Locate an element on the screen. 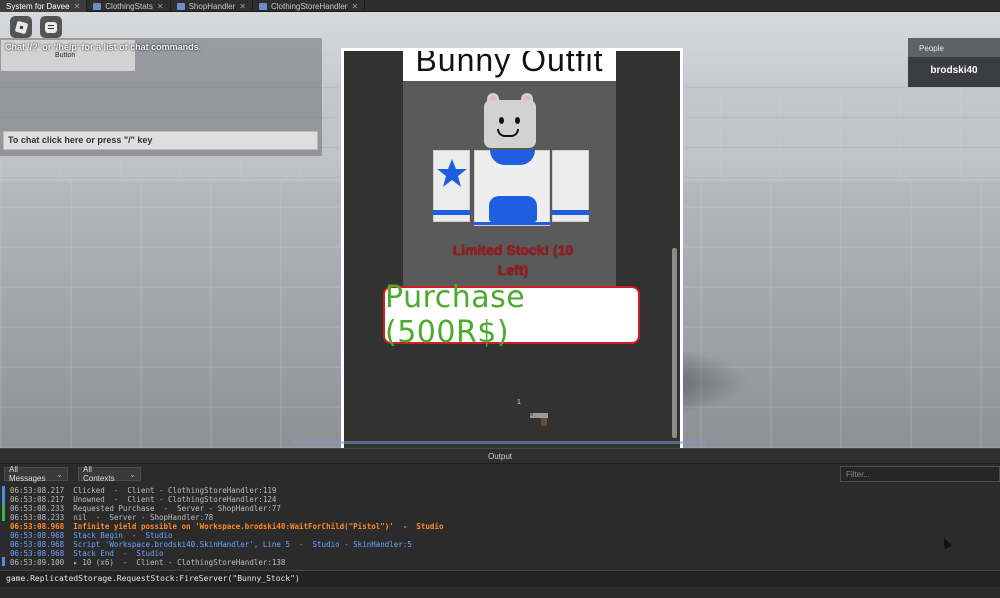 Image resolution: width=1000 pixels, height=598 pixels. messages-filter-dropdown: All Messages ⌄ is located at coordinates (36, 474).